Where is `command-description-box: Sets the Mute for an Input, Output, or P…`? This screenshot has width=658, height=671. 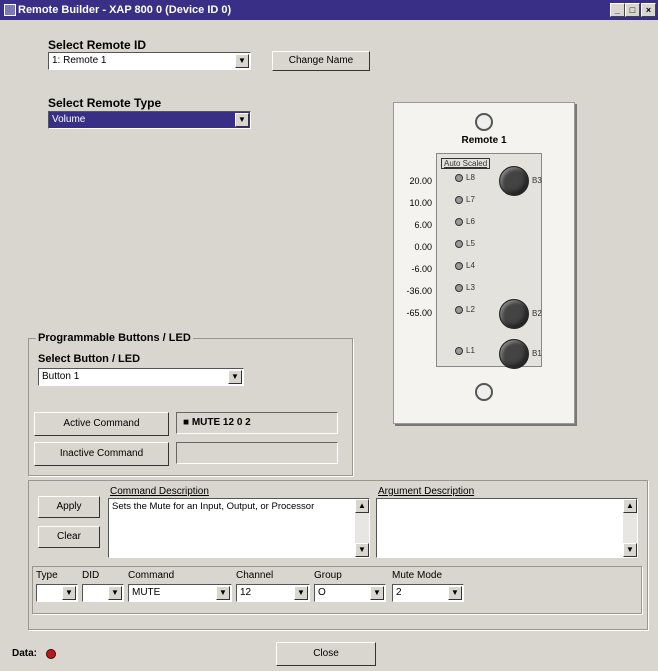
command-description-box: Sets the Mute for an Input, Output, or P… is located at coordinates (239, 528).